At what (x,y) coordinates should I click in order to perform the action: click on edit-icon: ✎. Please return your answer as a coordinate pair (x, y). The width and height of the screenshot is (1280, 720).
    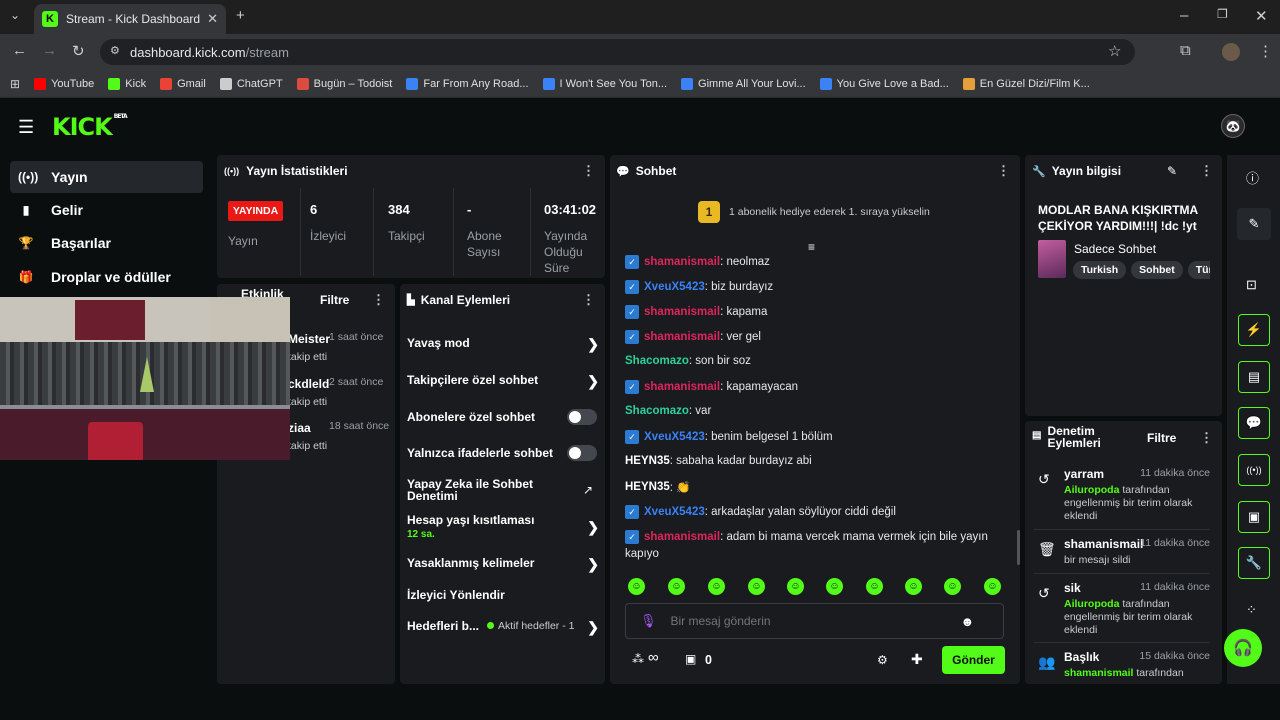
    Looking at the image, I should click on (1172, 171).